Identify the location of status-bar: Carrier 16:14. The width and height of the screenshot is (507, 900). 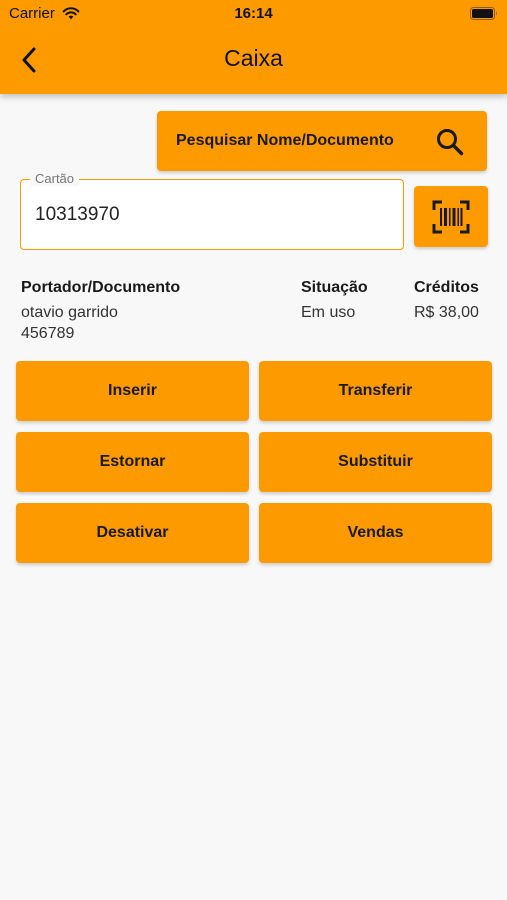
(253, 14).